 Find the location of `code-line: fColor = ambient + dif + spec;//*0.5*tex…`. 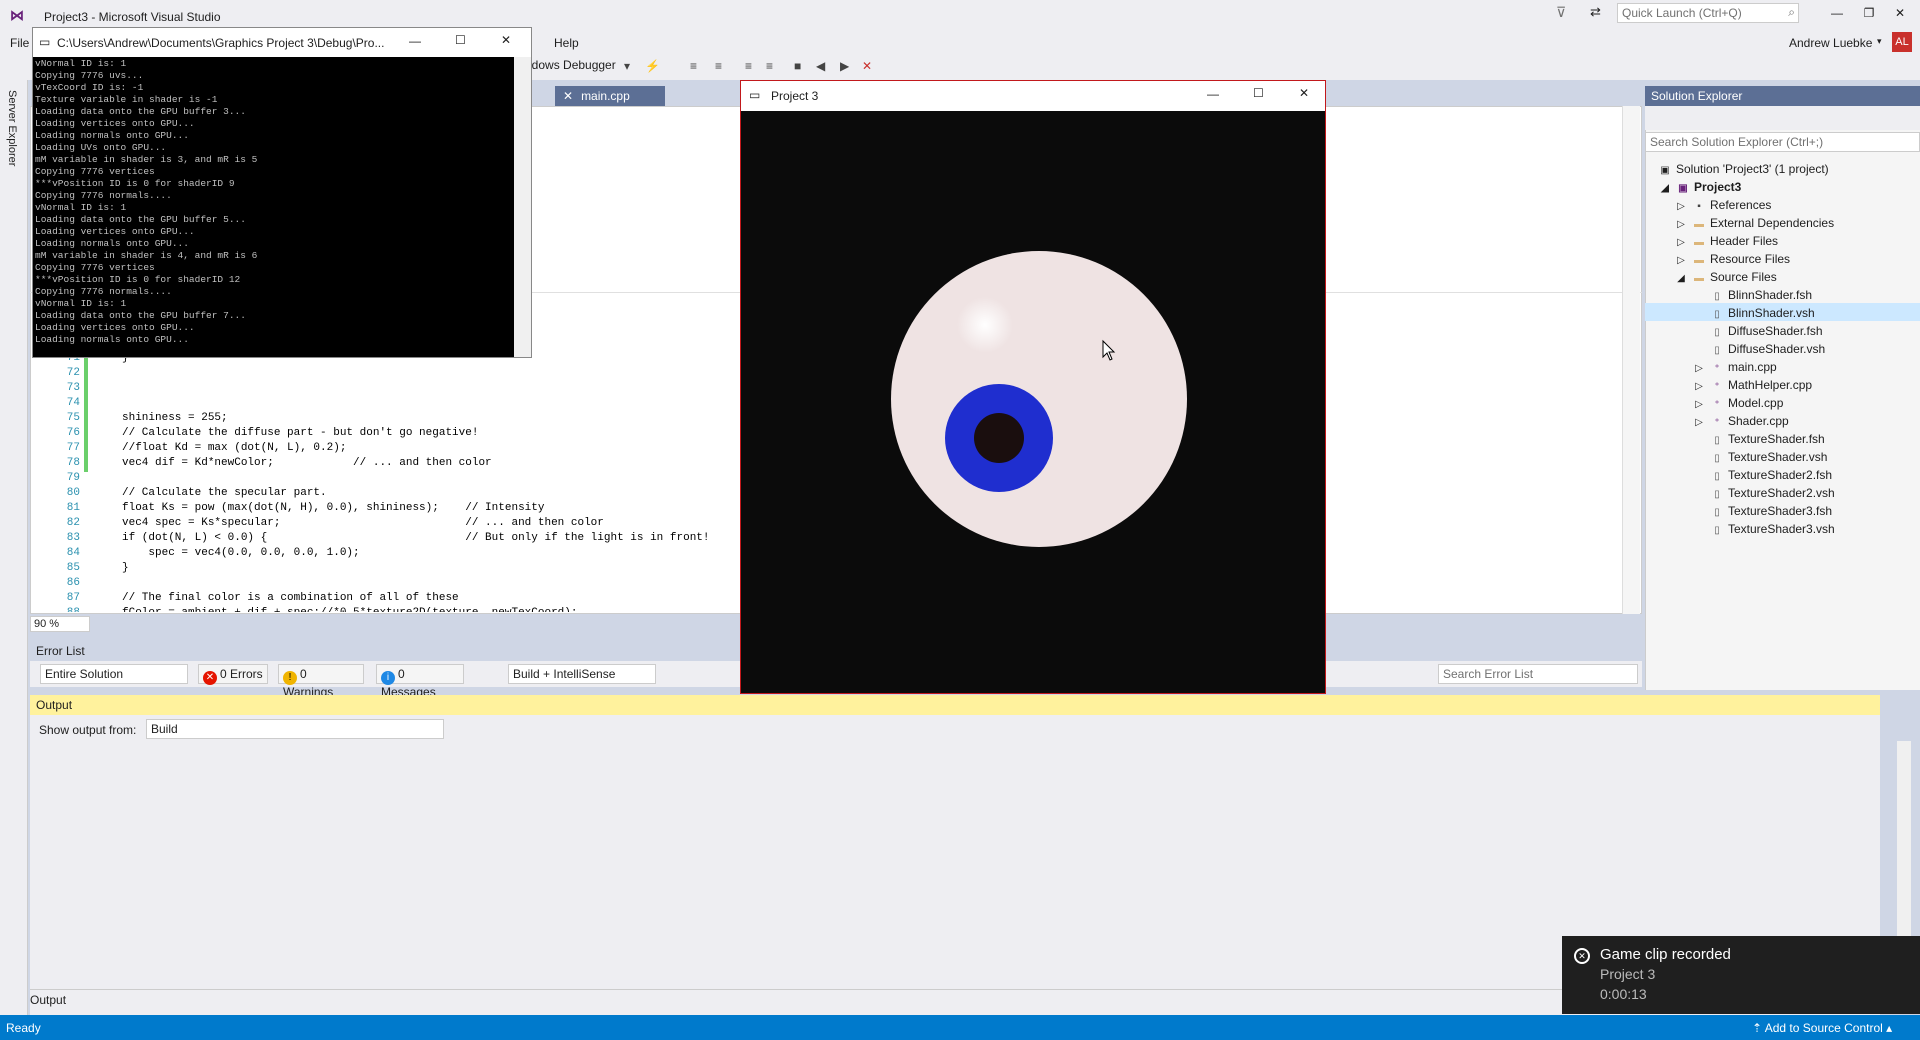

code-line: fColor = ambient + dif + spec;//*0.5*tex… is located at coordinates (349, 609).